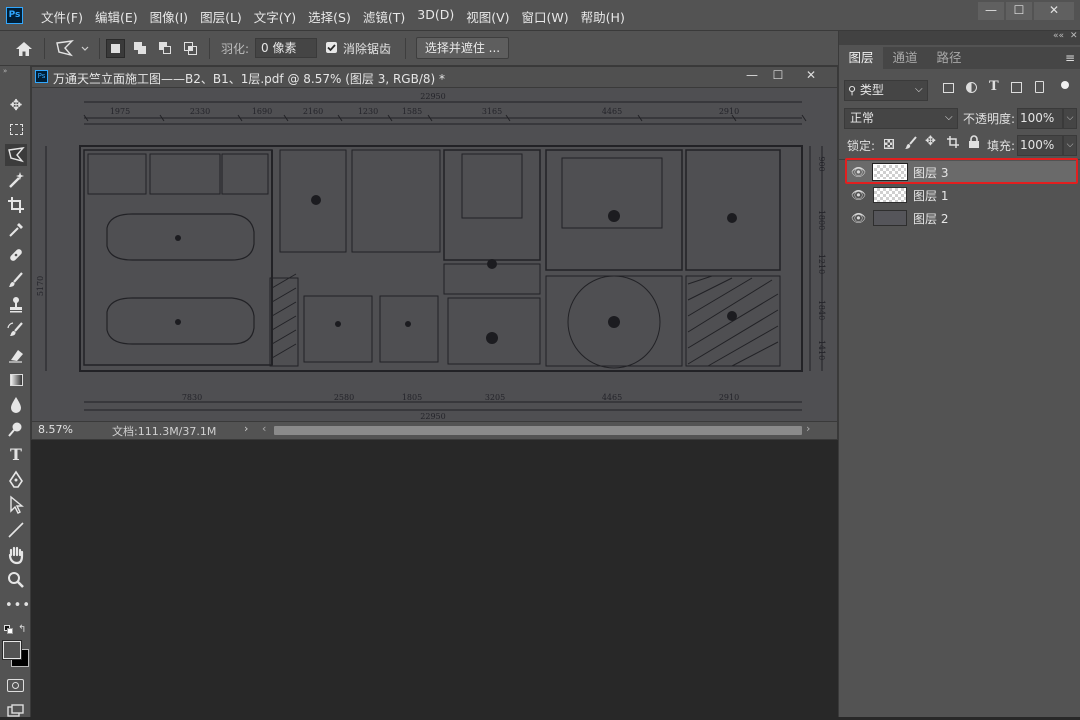 Image resolution: width=1080 pixels, height=720 pixels. What do you see at coordinates (1070, 145) in the screenshot?
I see `fill-dropdown-icon: ⌵` at bounding box center [1070, 145].